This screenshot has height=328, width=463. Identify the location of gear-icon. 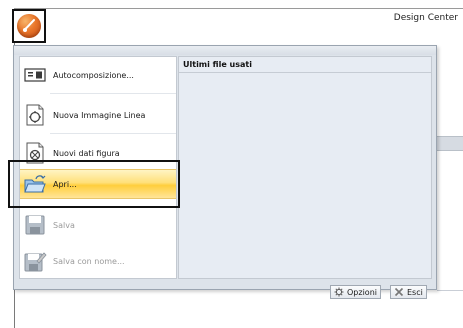
(339, 292).